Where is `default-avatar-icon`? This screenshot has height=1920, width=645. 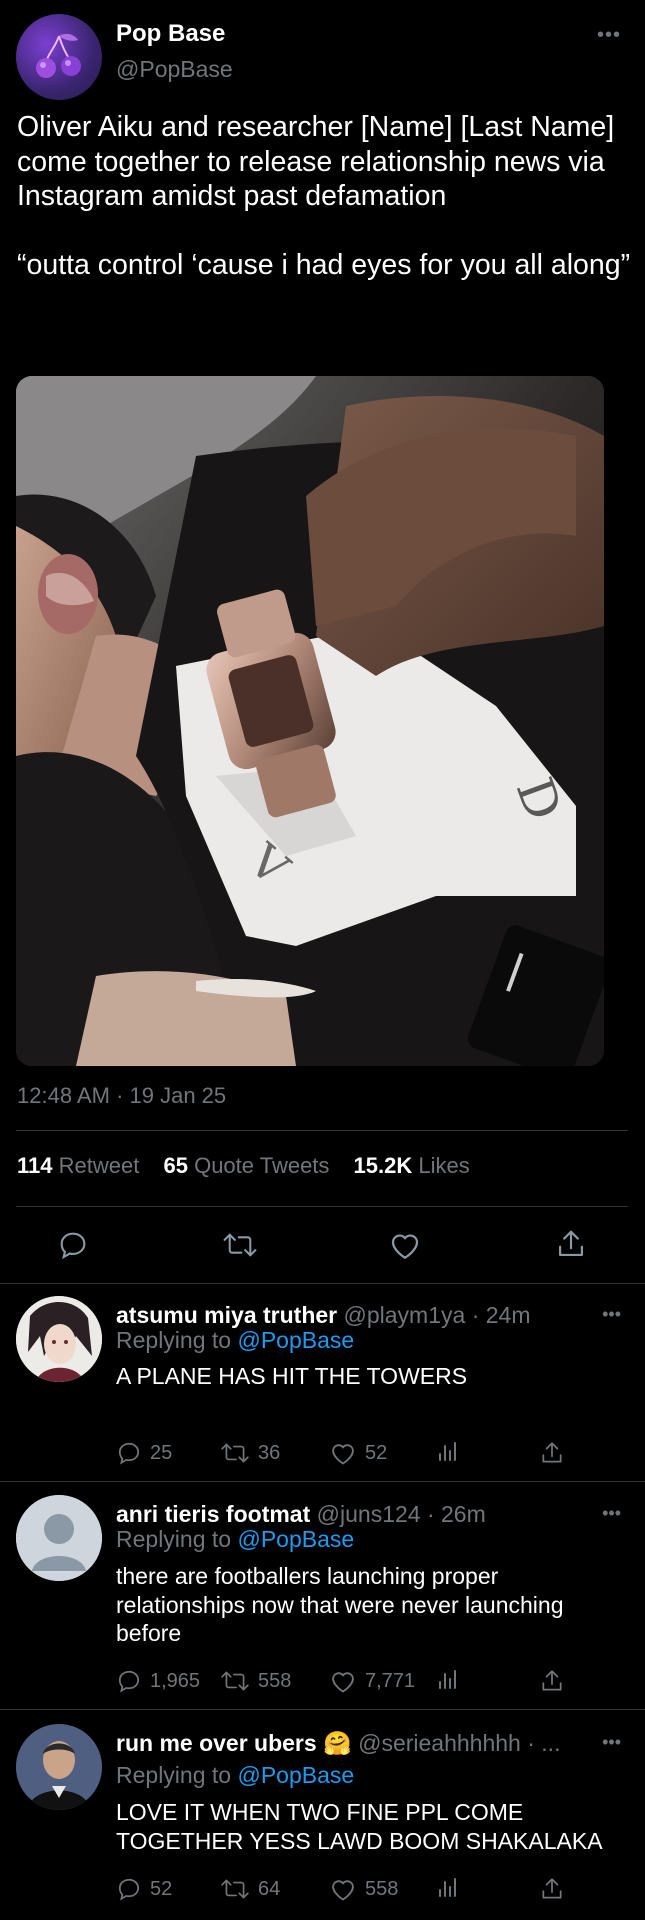 default-avatar-icon is located at coordinates (59, 1538).